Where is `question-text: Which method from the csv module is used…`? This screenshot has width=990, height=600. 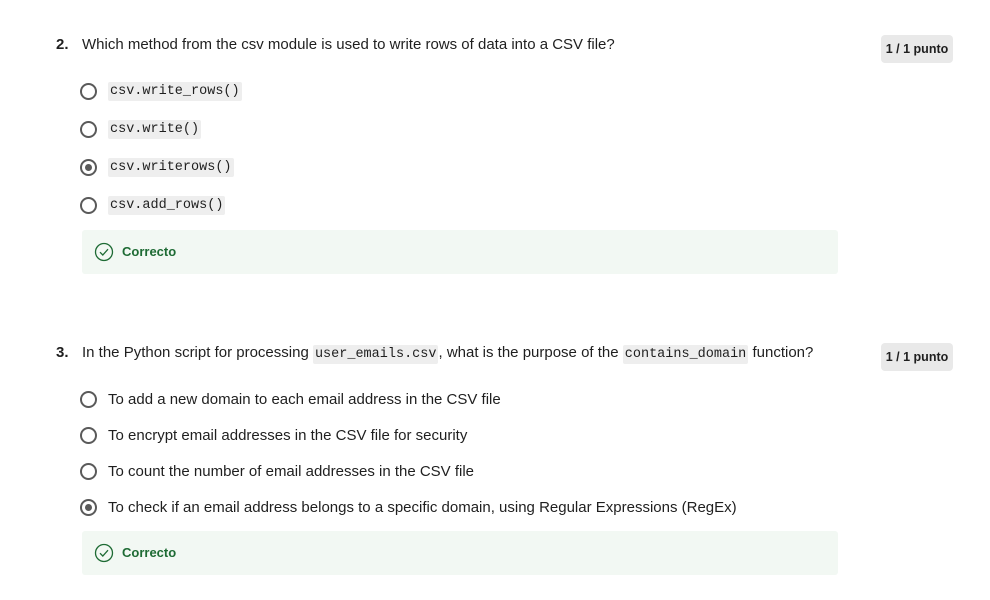 question-text: Which method from the csv module is used… is located at coordinates (348, 44).